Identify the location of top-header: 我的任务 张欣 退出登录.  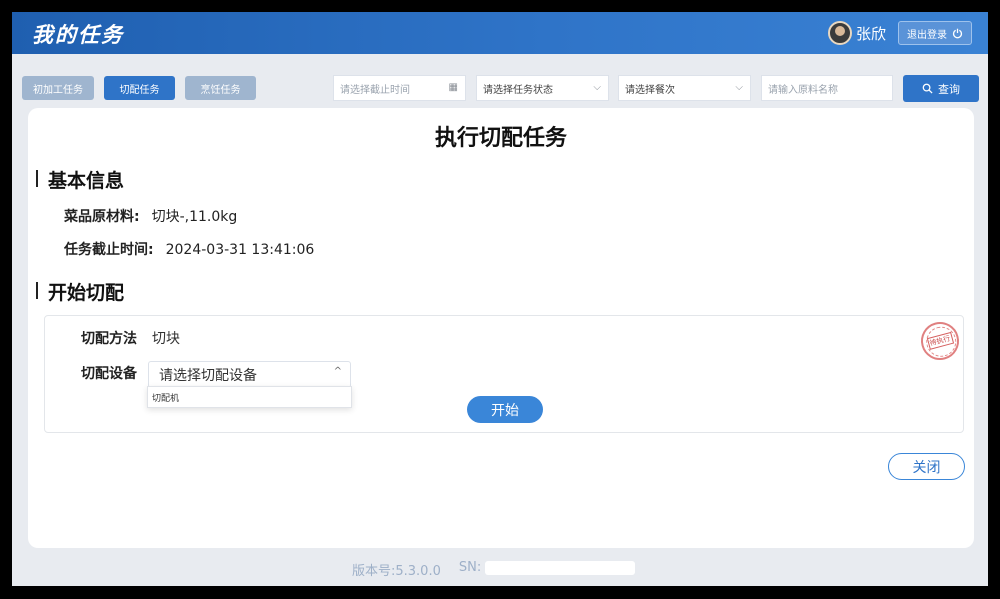
(500, 33).